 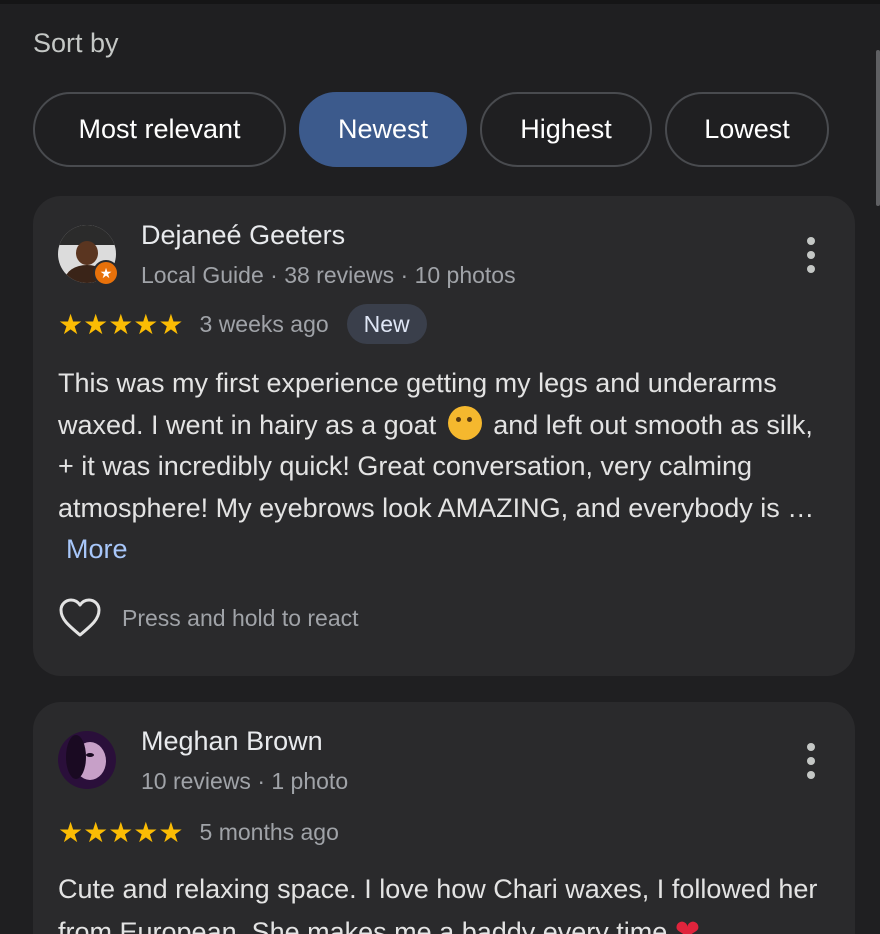 I want to click on top-edge, so click(x=440, y=2).